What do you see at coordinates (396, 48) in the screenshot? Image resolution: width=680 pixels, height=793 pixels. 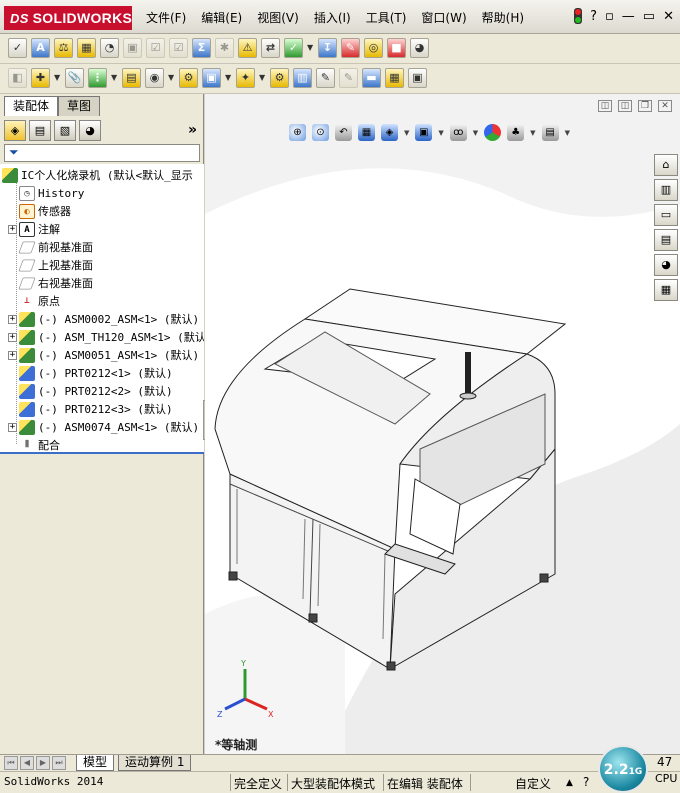 I see `color-icon: ■` at bounding box center [396, 48].